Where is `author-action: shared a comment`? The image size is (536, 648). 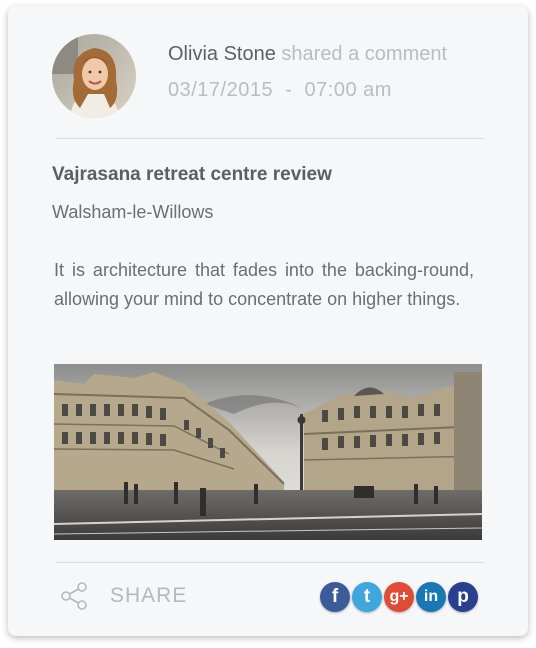
author-action: shared a comment is located at coordinates (364, 54).